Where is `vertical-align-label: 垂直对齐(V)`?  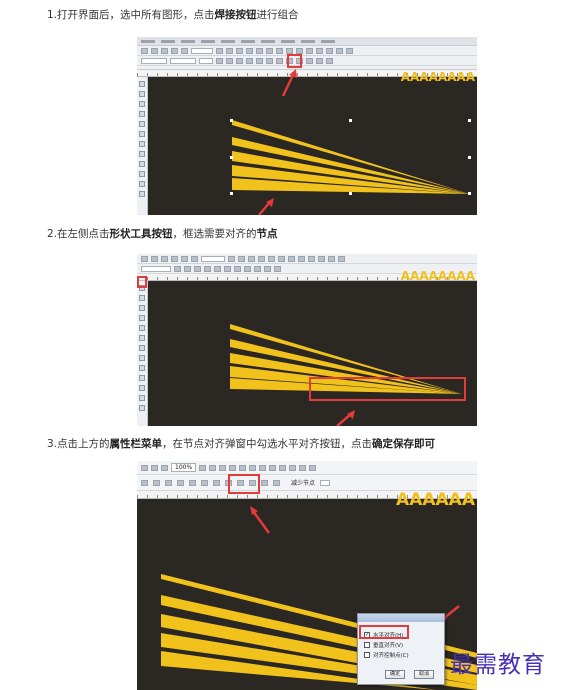
vertical-align-label: 垂直对齐(V) is located at coordinates (388, 646).